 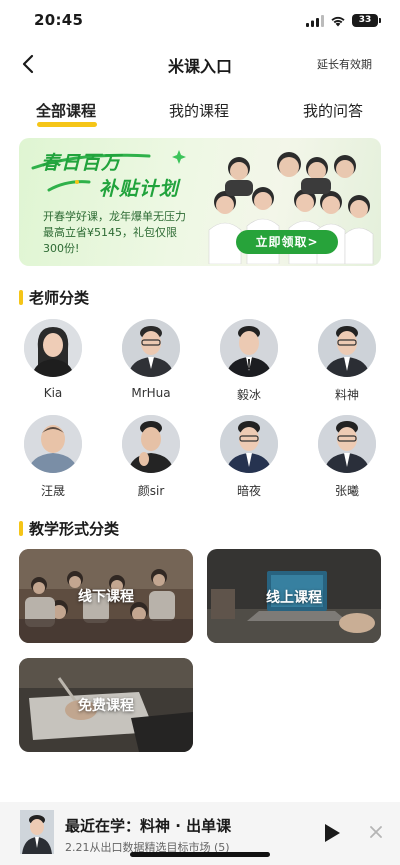 What do you see at coordinates (346, 395) in the screenshot?
I see `teacher-name: 料神` at bounding box center [346, 395].